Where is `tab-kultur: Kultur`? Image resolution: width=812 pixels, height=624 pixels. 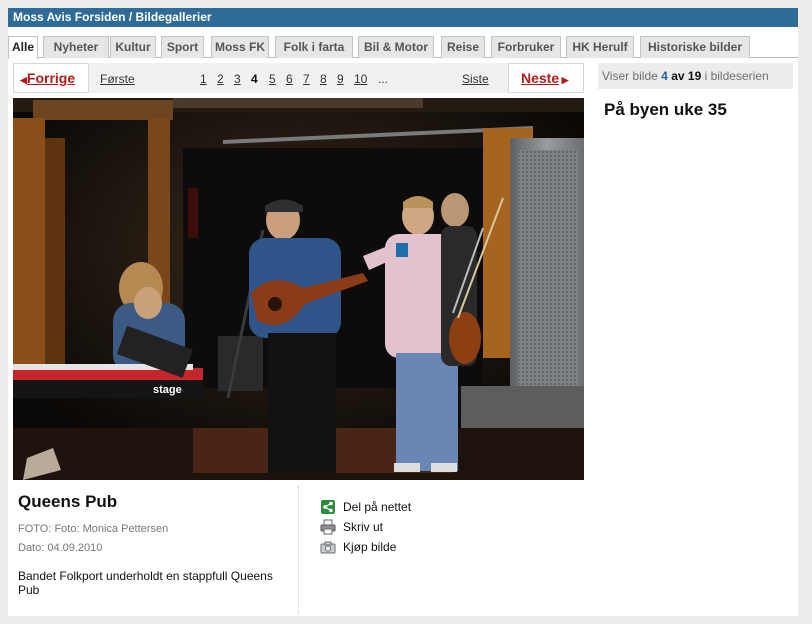 tab-kultur: Kultur is located at coordinates (133, 47).